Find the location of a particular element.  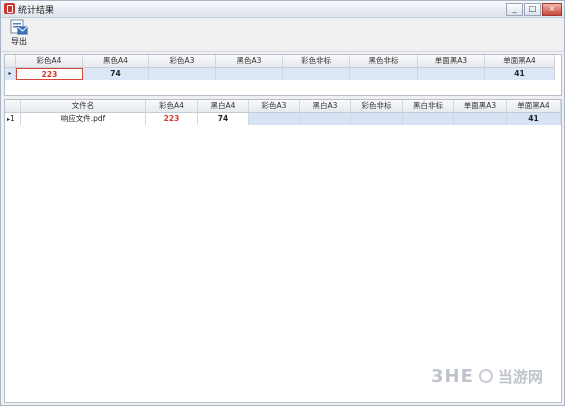

summary-data-row: ▸ 223 74 41 is located at coordinates (280, 74).